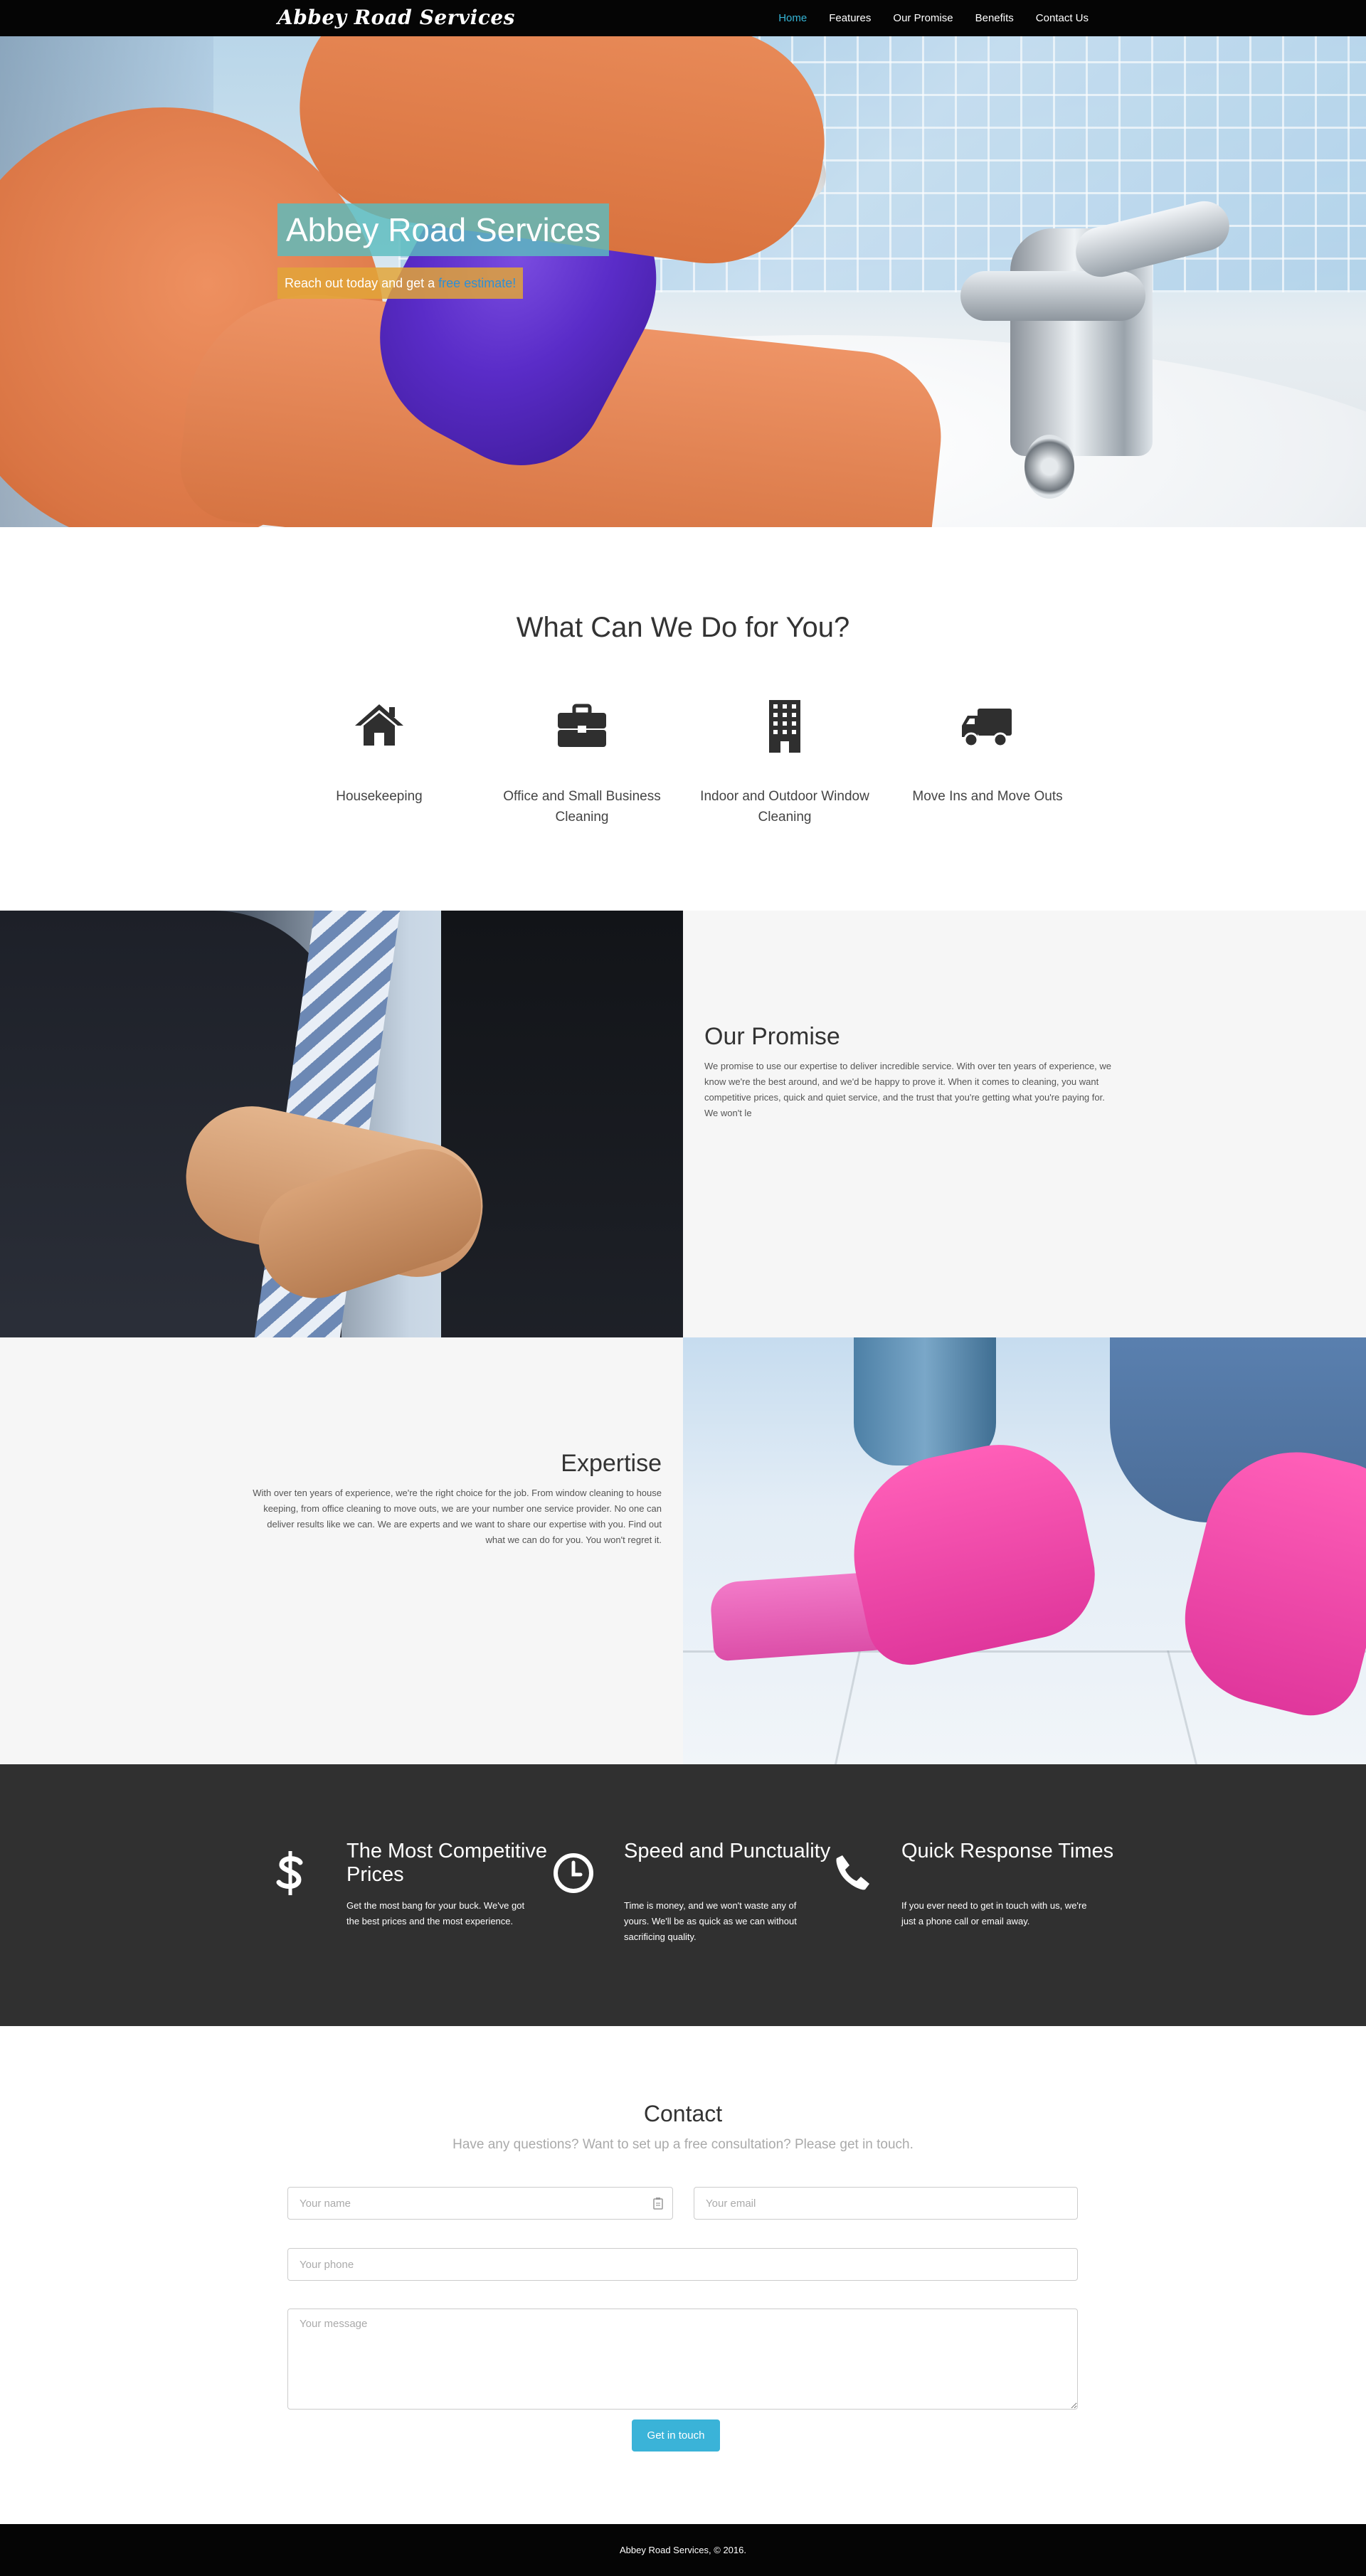 This screenshot has width=1366, height=2576. What do you see at coordinates (443, 230) in the screenshot?
I see `hero-title: Abbey Road Services` at bounding box center [443, 230].